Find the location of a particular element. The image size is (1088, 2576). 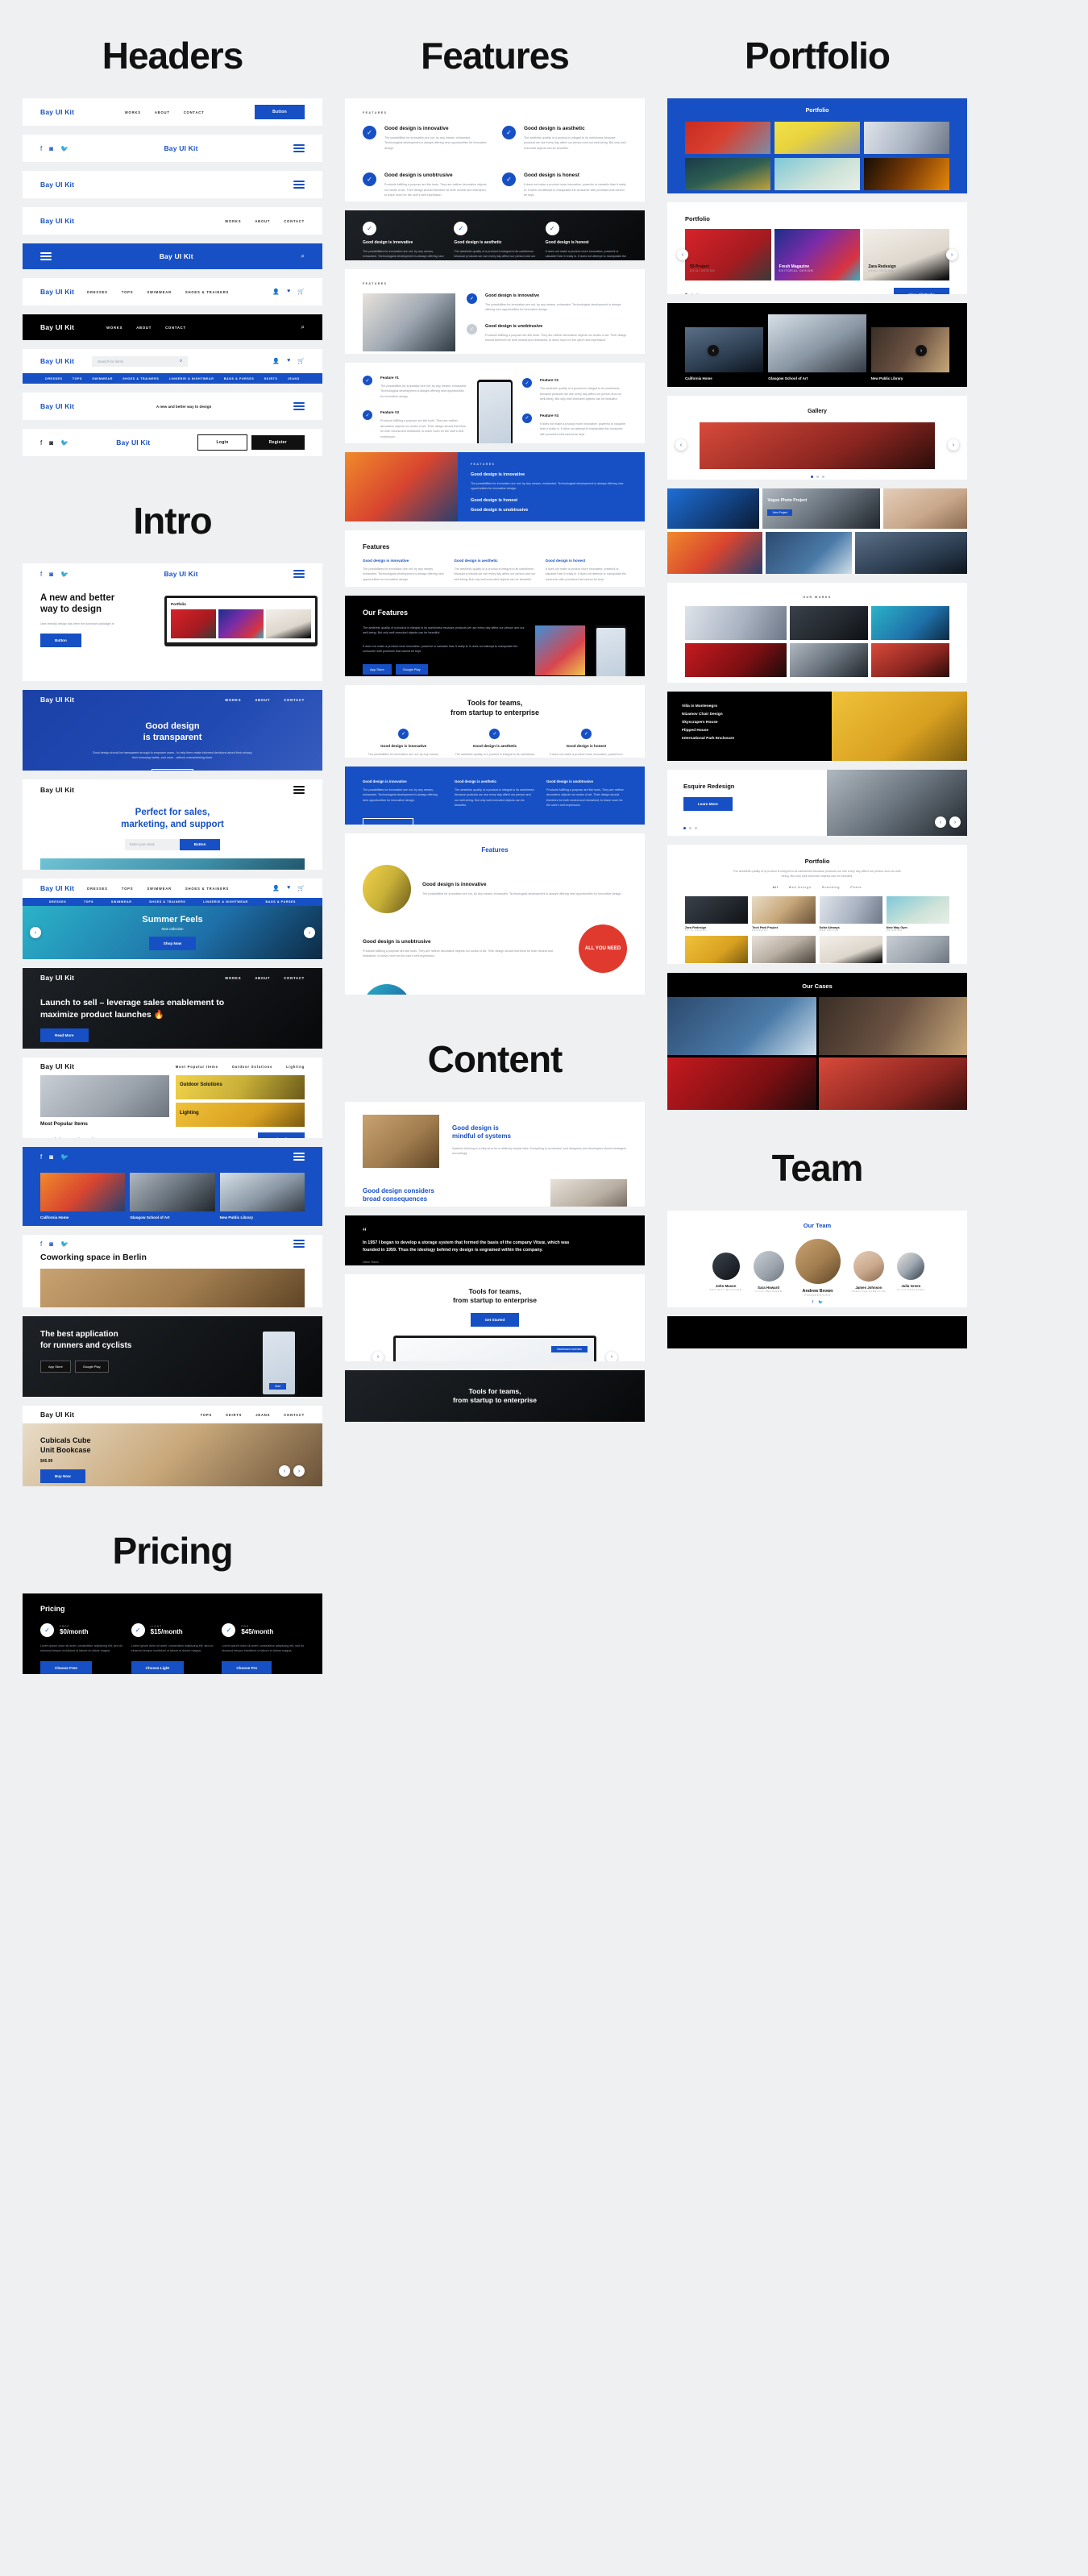

intro1-button: Button is located at coordinates (60, 641).